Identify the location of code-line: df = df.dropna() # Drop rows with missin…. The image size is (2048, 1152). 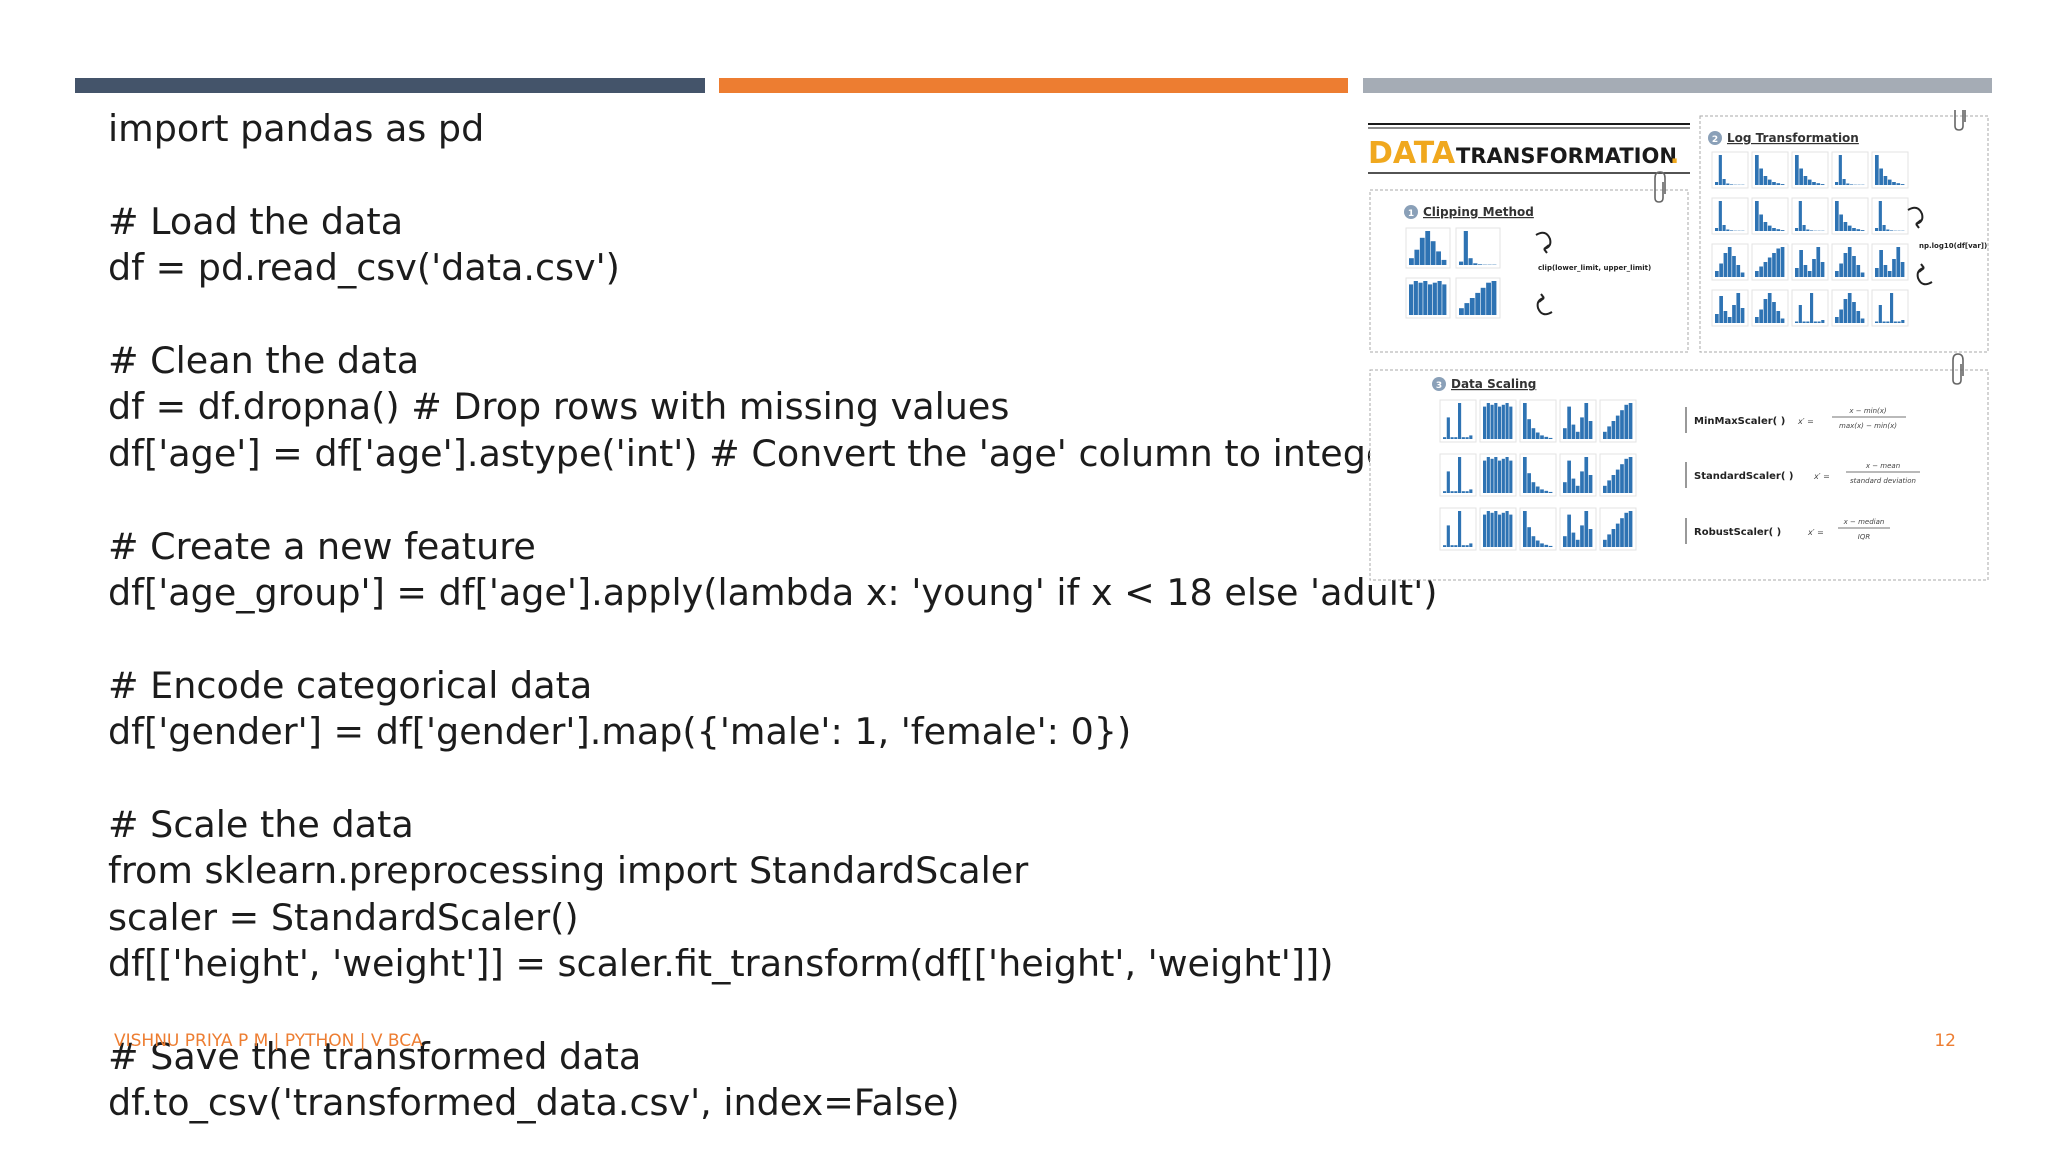
(559, 407).